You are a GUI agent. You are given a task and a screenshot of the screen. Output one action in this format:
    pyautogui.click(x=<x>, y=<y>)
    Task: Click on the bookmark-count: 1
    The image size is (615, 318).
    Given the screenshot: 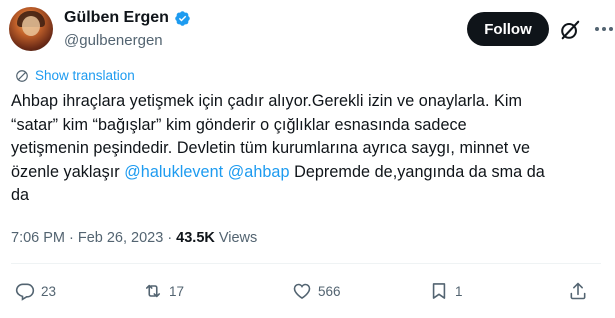 What is the action you would take?
    pyautogui.click(x=459, y=291)
    